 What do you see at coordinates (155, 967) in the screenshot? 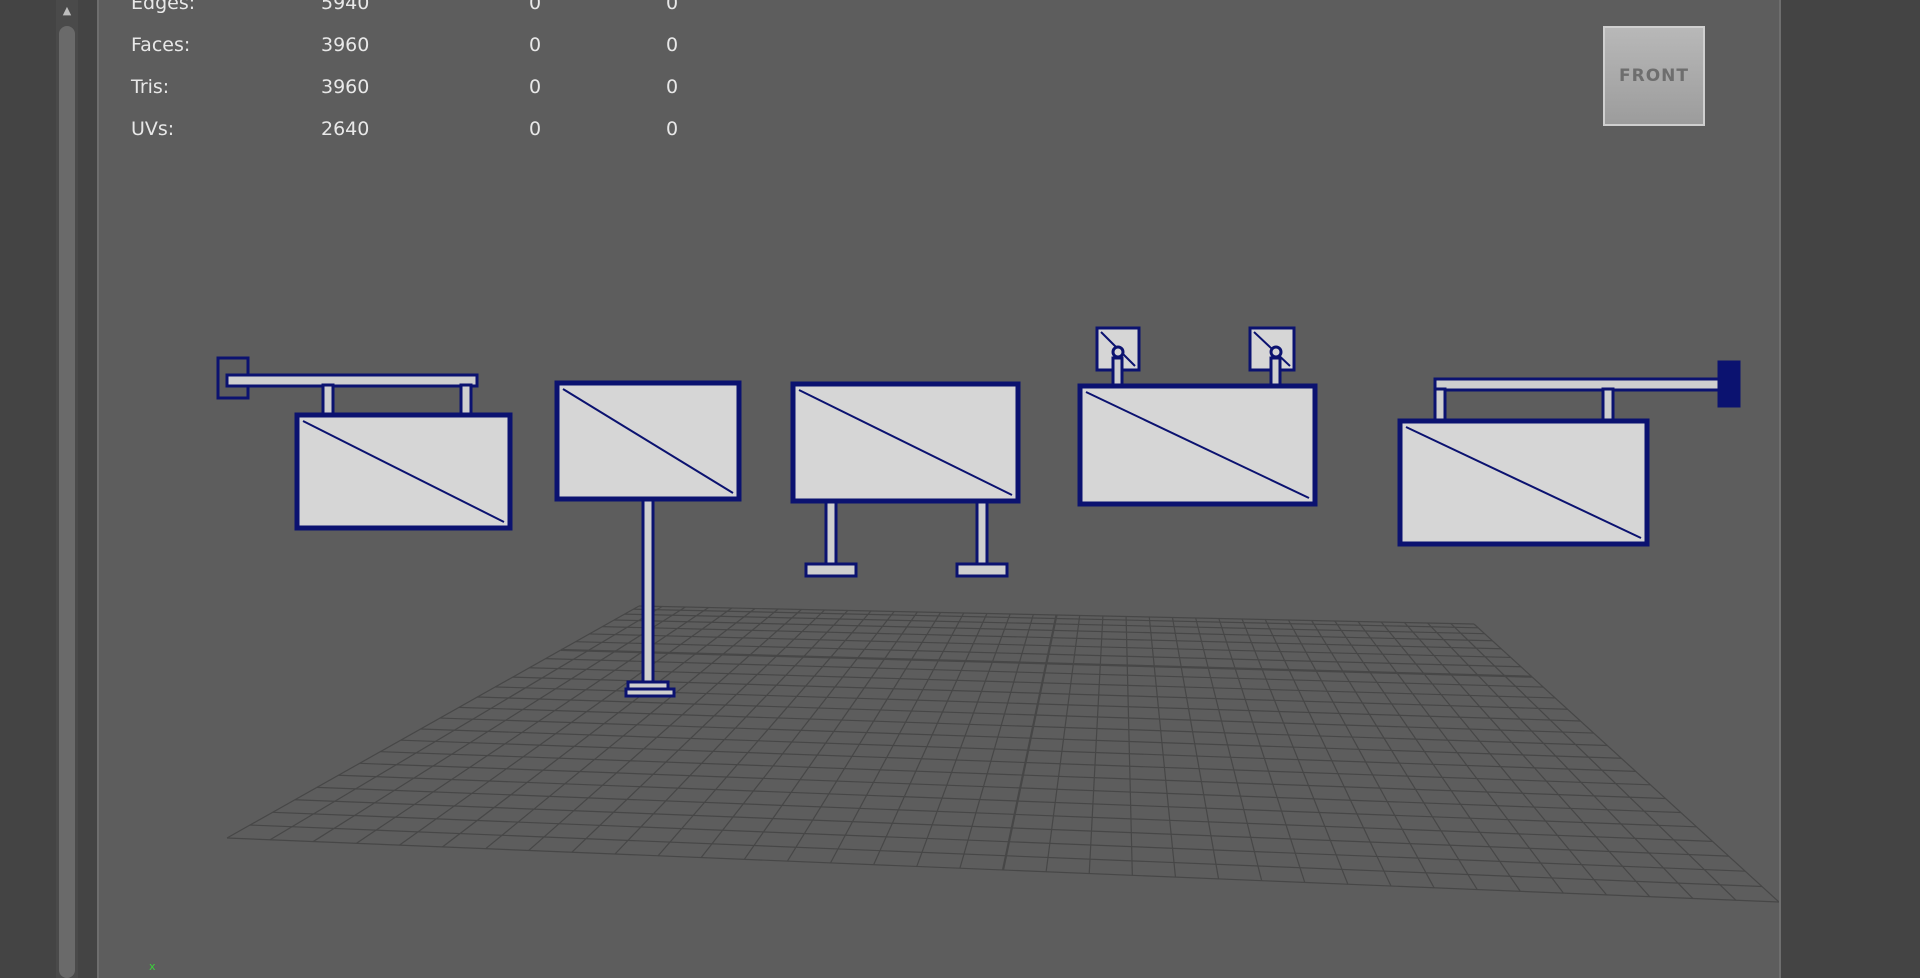
I see `axis-indicator-icon: x` at bounding box center [155, 967].